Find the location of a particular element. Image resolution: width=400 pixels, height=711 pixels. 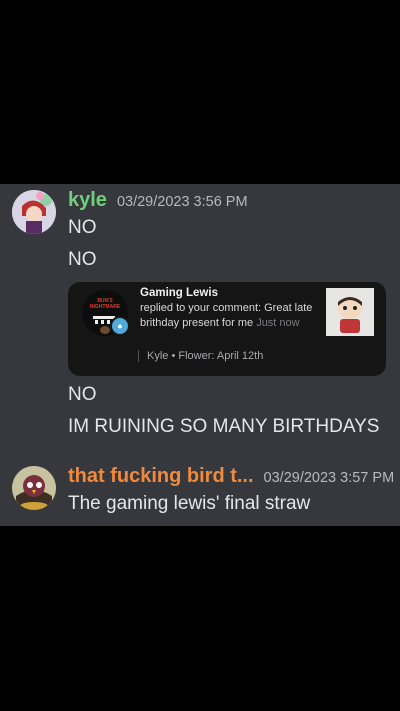

embed-footer: Kyle • Flower: April 12th is located at coordinates (200, 356).